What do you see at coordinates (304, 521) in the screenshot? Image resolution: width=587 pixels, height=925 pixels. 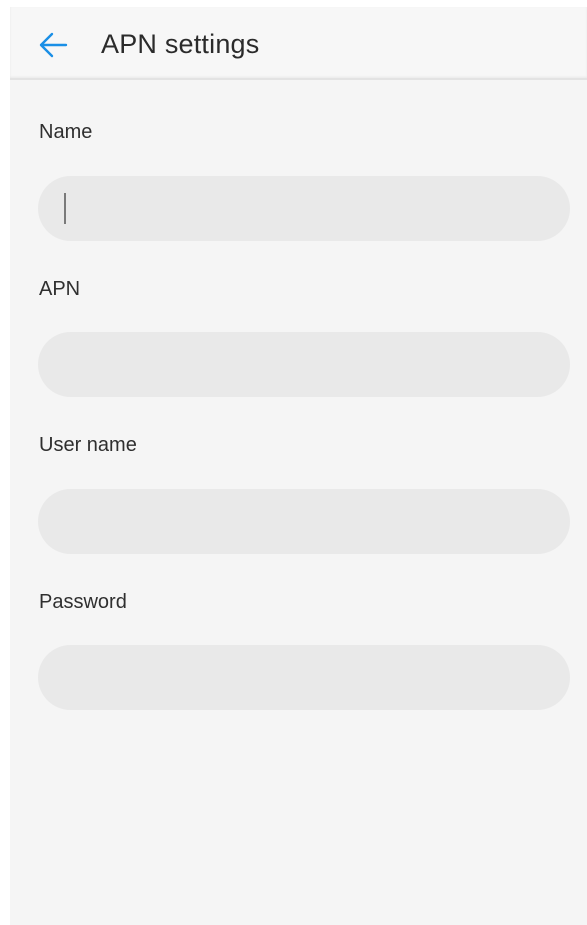 I see `user-name-field` at bounding box center [304, 521].